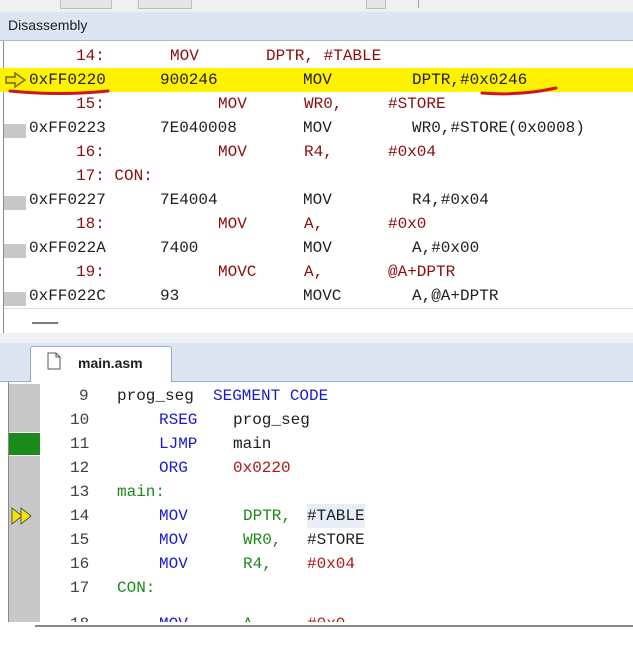 The height and width of the screenshot is (672, 633). What do you see at coordinates (336, 540) in the screenshot?
I see `code-operand: #STORE` at bounding box center [336, 540].